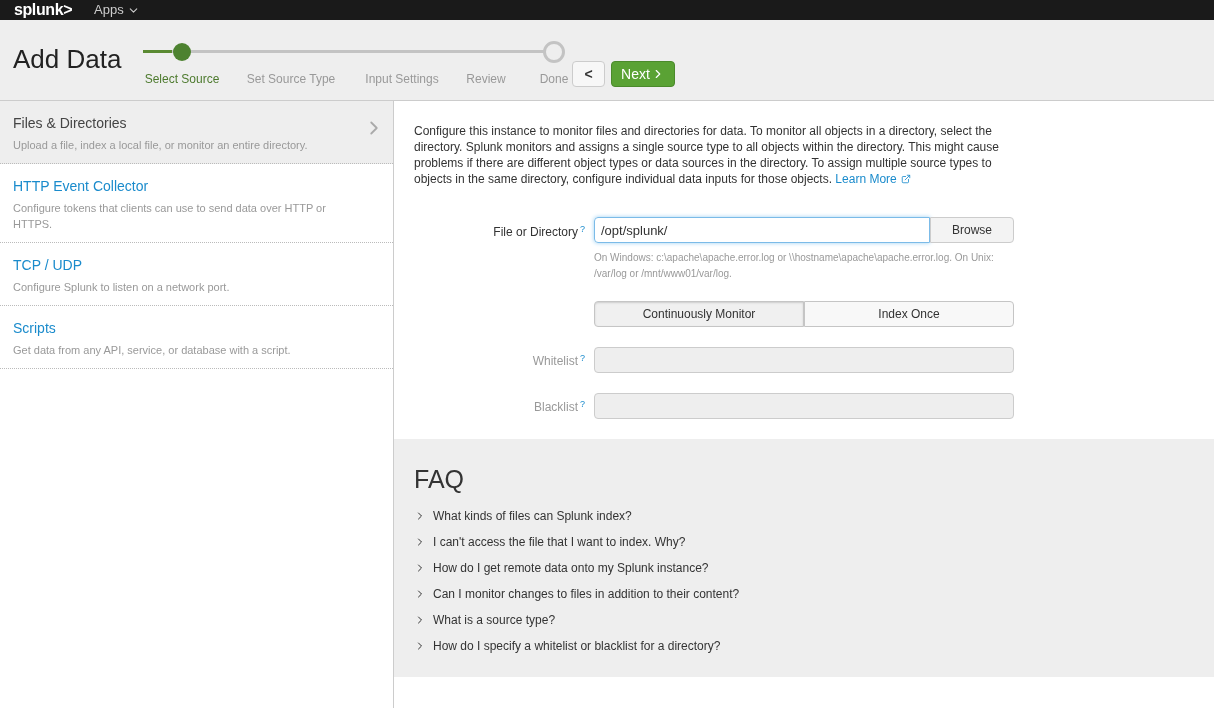  I want to click on option-description: Configure Splunk to listen on a network port., so click(122, 287).